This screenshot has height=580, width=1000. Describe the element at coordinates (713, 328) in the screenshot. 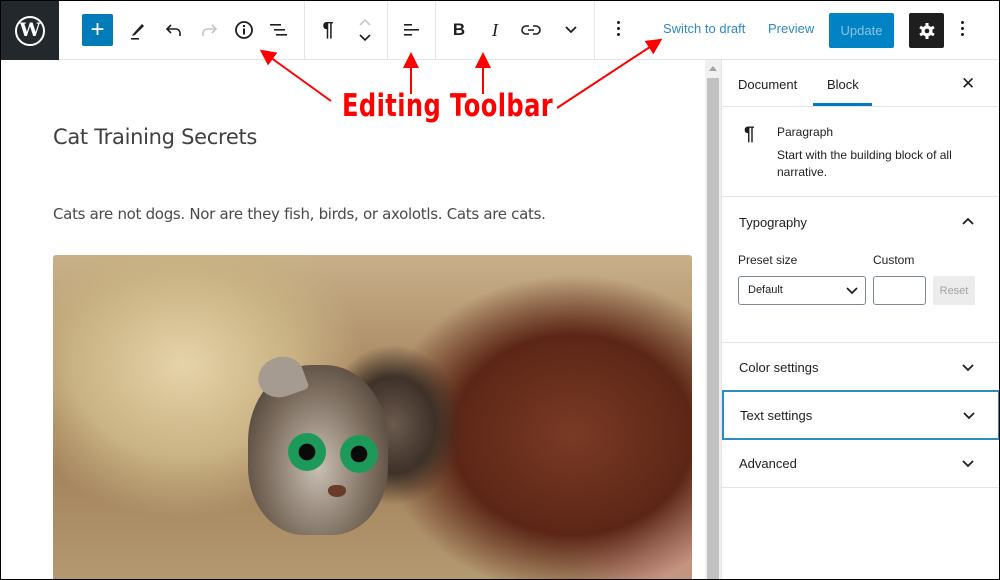

I see `scroll-thumb` at that location.